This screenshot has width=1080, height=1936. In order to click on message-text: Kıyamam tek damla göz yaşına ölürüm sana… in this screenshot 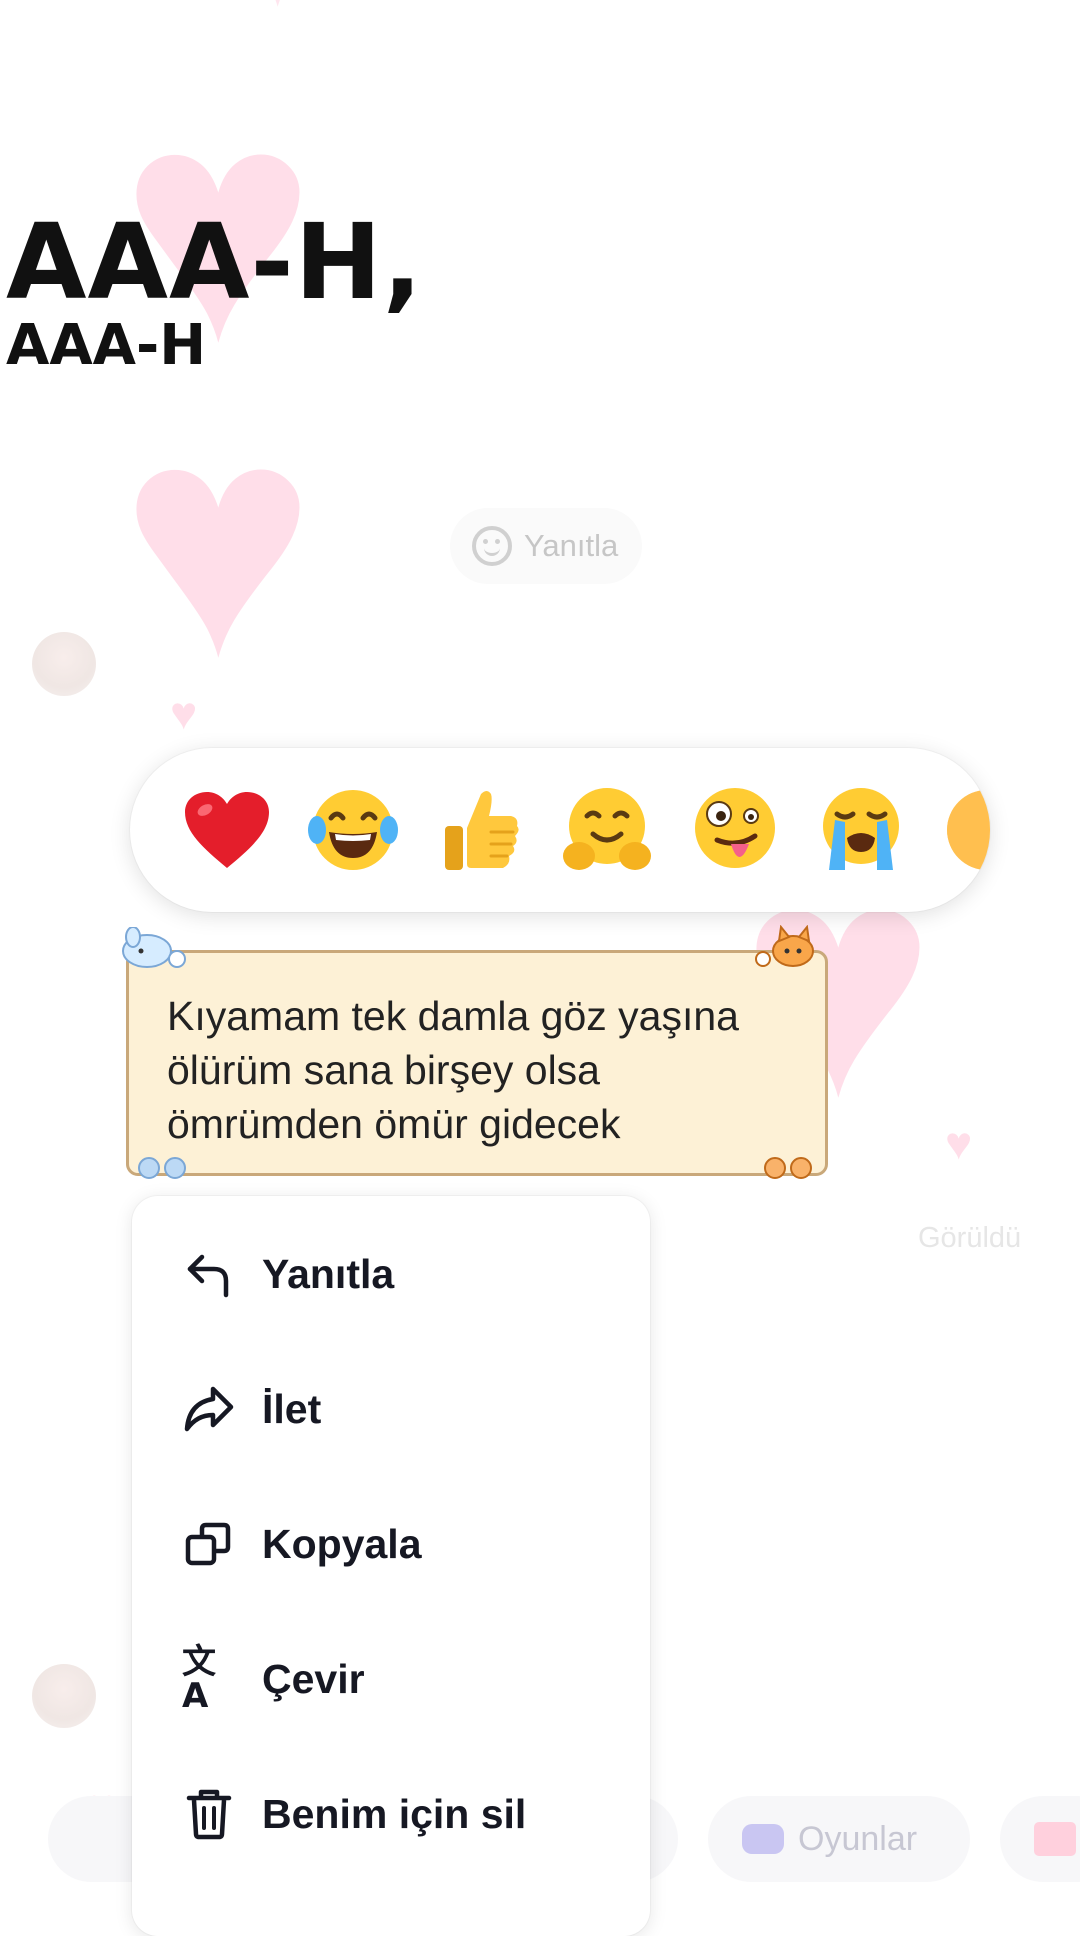, I will do `click(453, 1070)`.